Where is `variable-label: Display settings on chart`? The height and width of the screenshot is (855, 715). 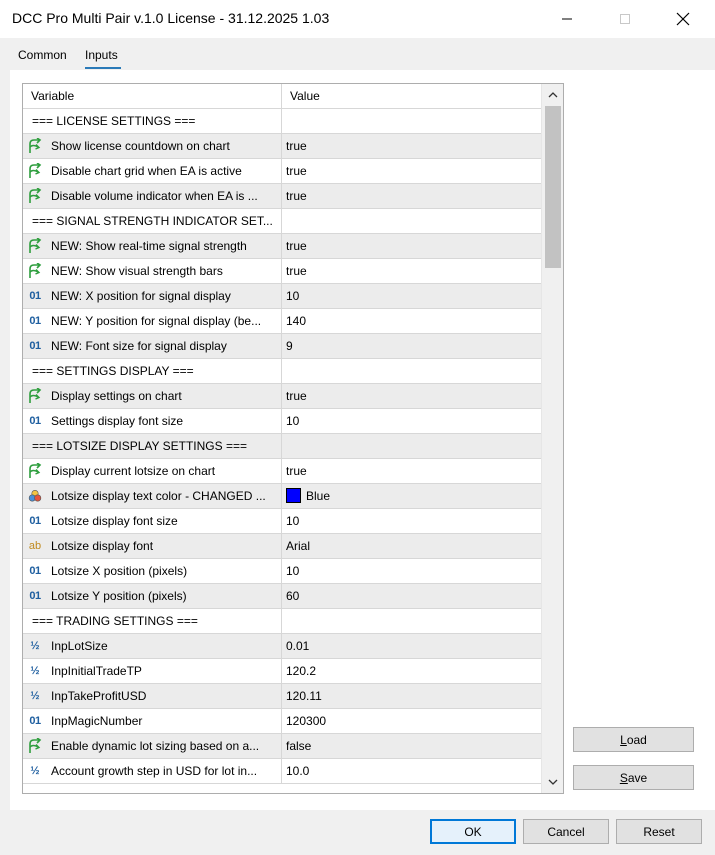 variable-label: Display settings on chart is located at coordinates (116, 396).